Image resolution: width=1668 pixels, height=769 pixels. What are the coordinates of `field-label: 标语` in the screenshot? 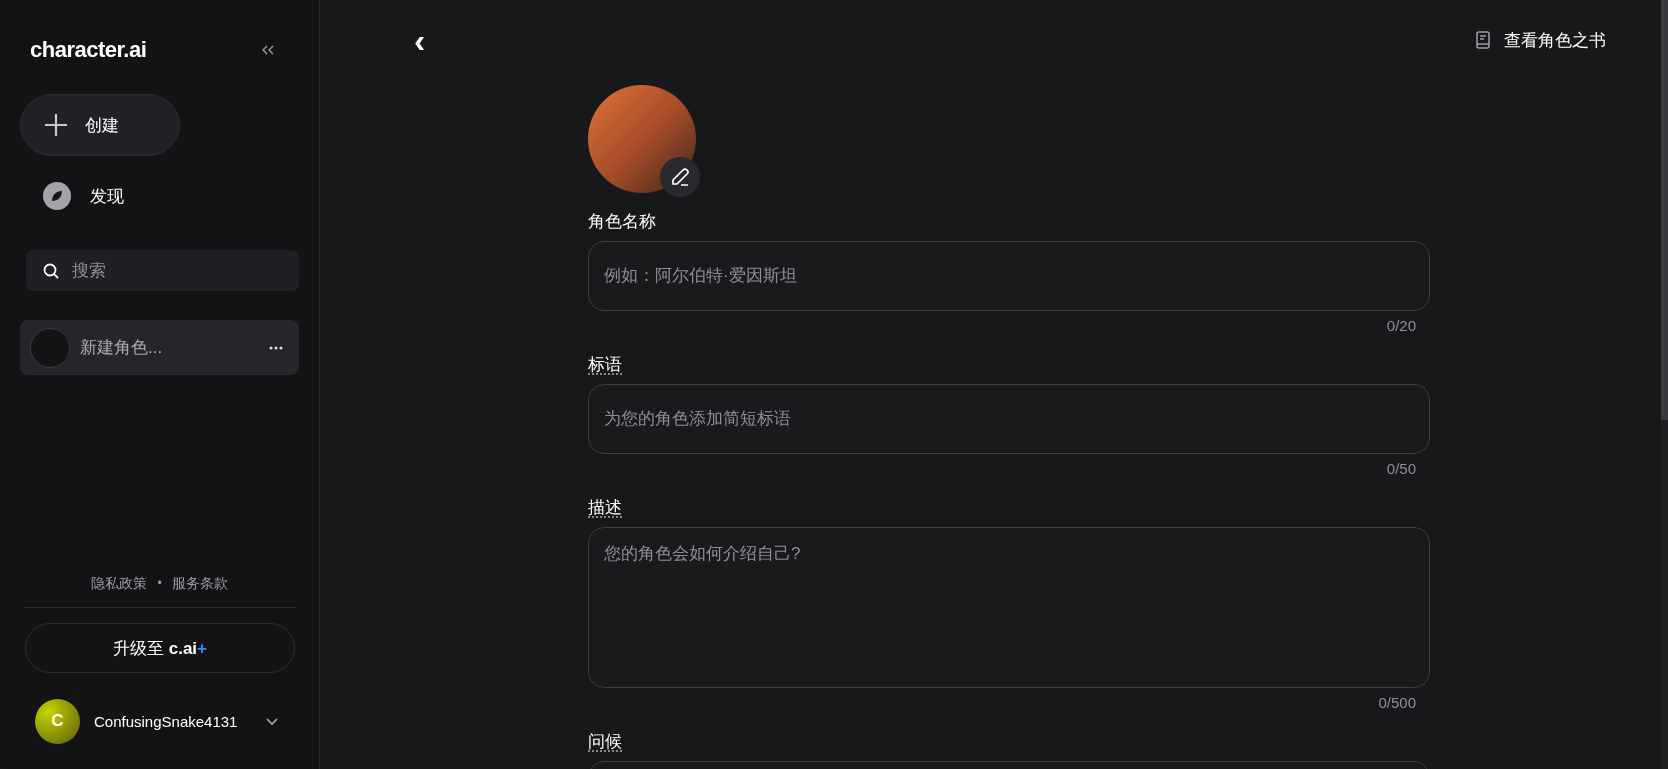 It's located at (605, 365).